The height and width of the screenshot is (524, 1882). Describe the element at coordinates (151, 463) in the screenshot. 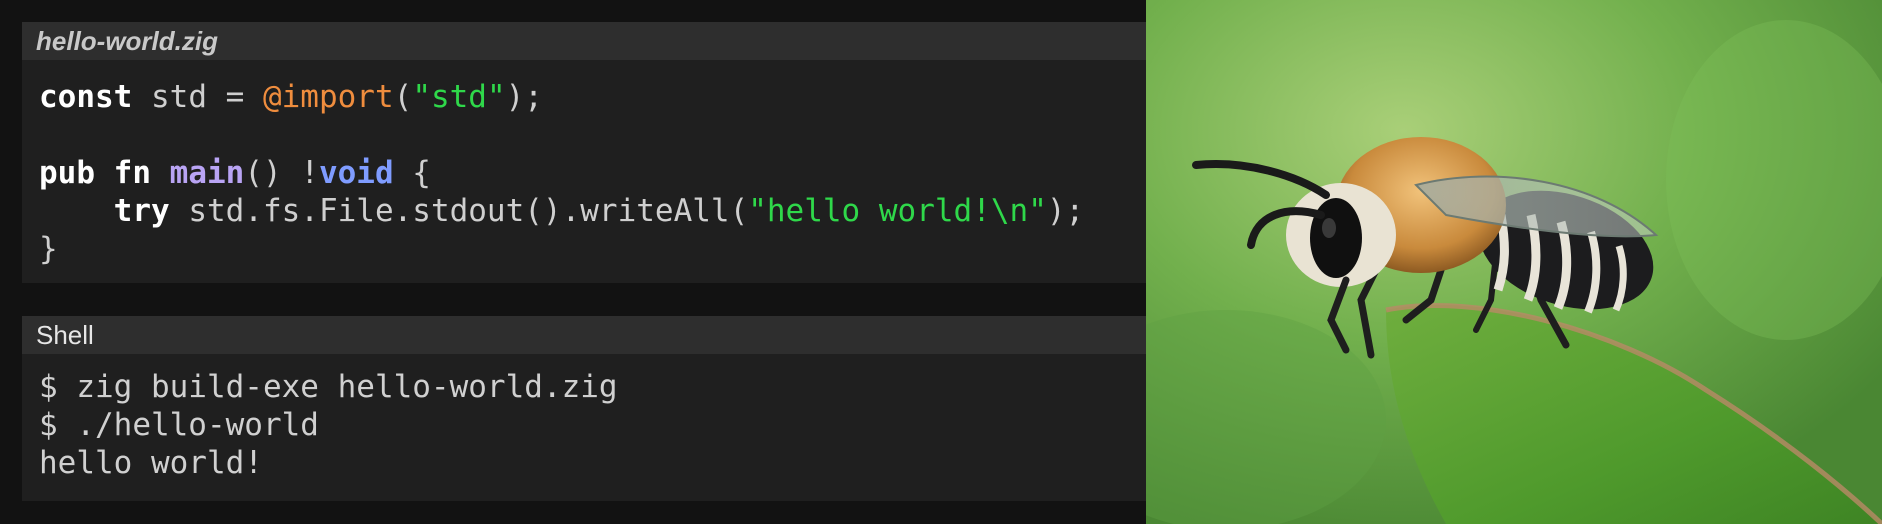

I see `shell-line: hello world!` at that location.